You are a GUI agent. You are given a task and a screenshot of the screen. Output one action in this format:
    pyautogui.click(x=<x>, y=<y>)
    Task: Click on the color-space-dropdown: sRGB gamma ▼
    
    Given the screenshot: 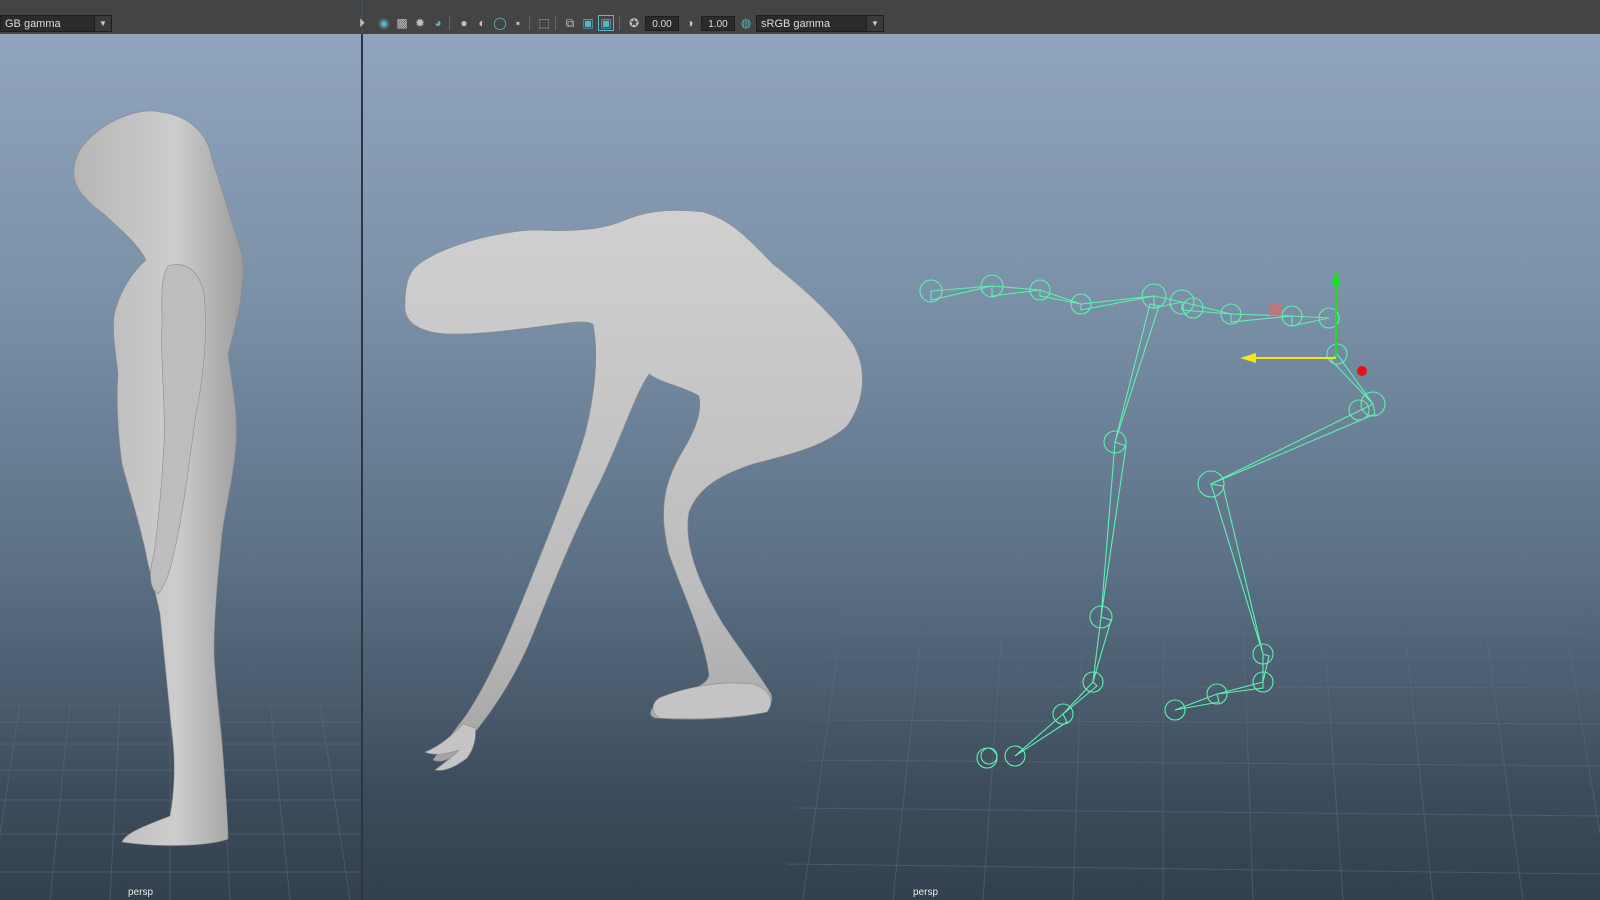 What is the action you would take?
    pyautogui.click(x=820, y=23)
    